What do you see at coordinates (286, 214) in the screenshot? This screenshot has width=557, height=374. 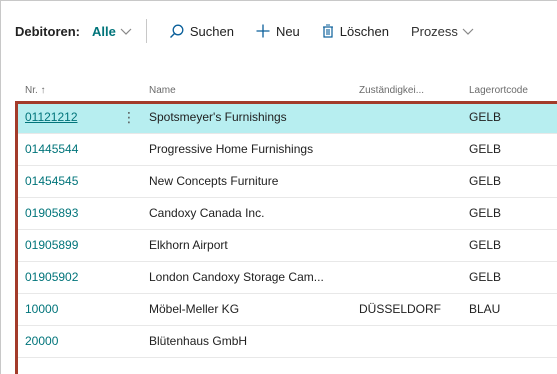 I see `table-row: 01905893 Candoxy Canada Inc. GELB` at bounding box center [286, 214].